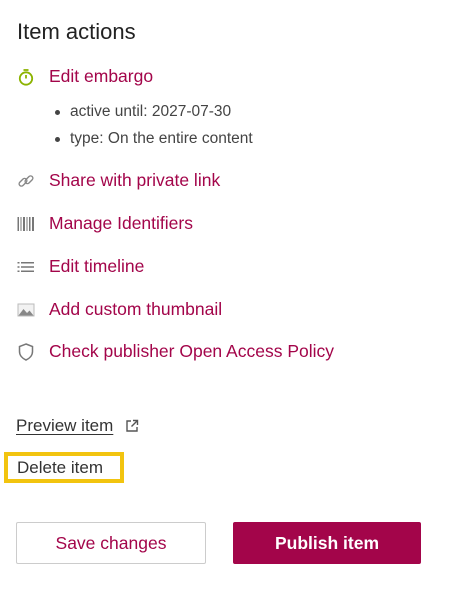 The image size is (451, 603). What do you see at coordinates (191, 351) in the screenshot?
I see `check-oa-policy-label: Check publisher Open Access Policy` at bounding box center [191, 351].